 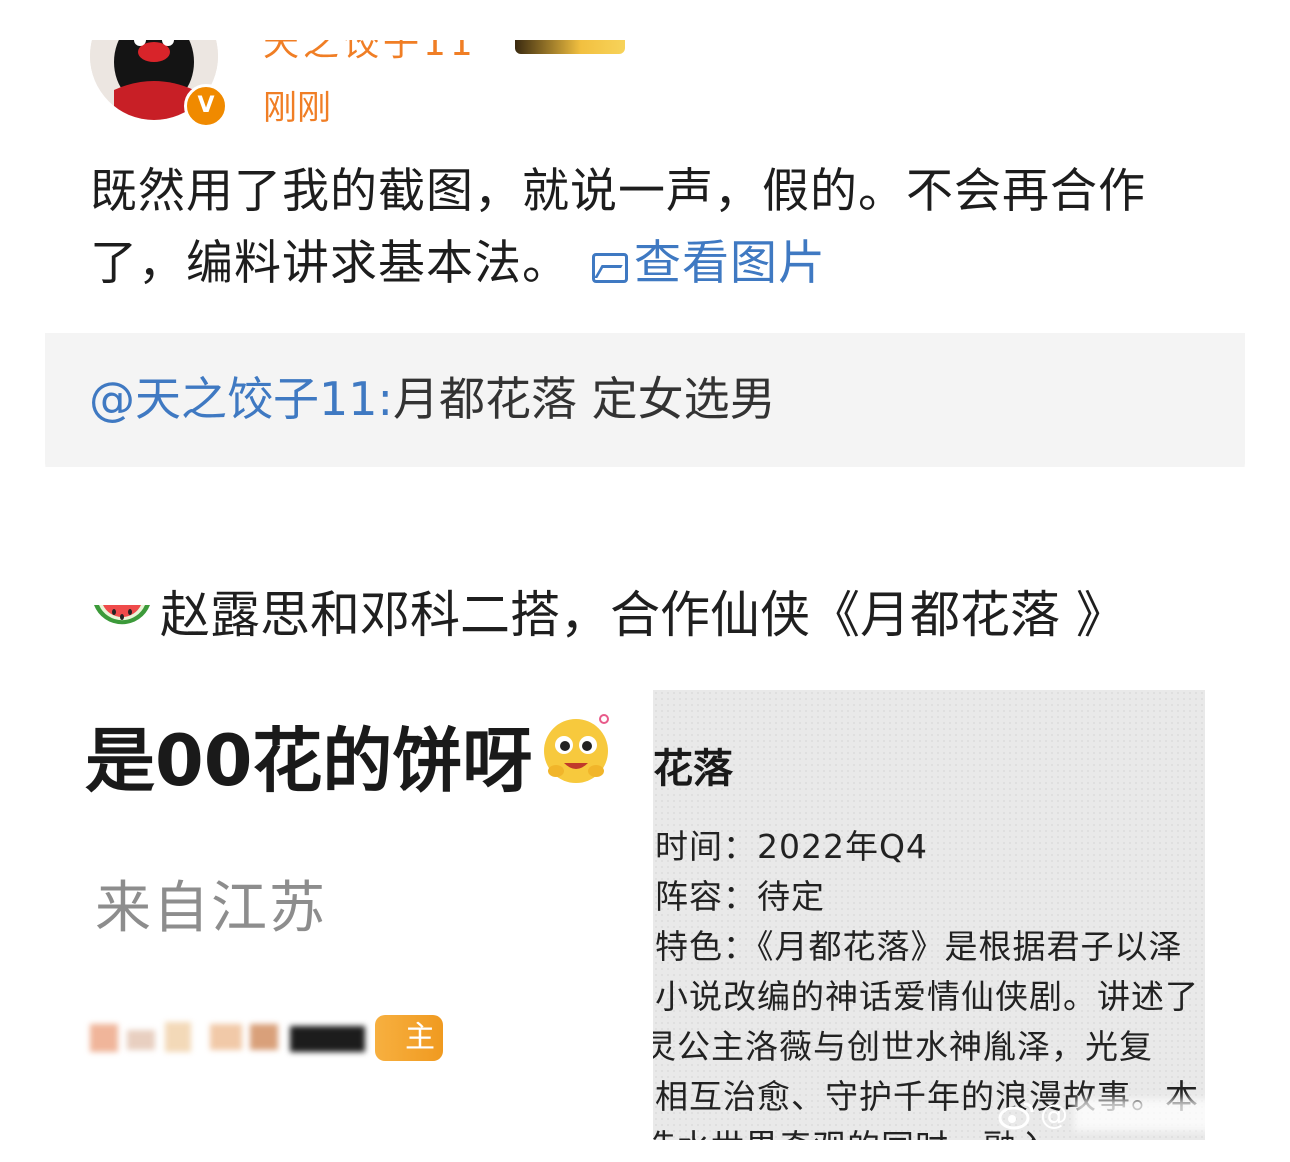 What do you see at coordinates (211, 908) in the screenshot?
I see `location: 来自江苏` at bounding box center [211, 908].